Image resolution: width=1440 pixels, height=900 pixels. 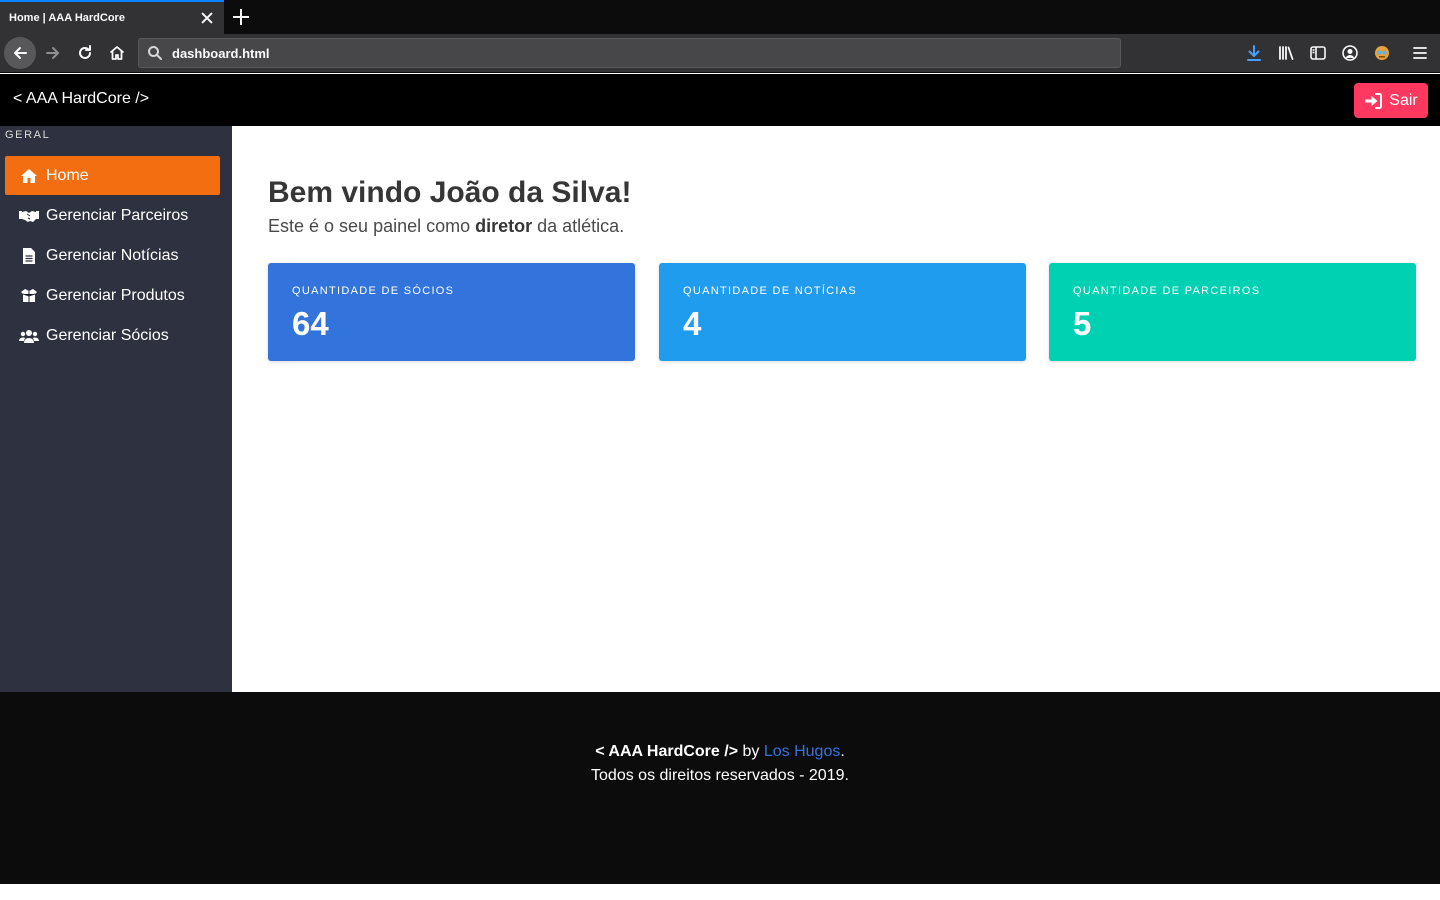 I want to click on forward-button, so click(x=53, y=53).